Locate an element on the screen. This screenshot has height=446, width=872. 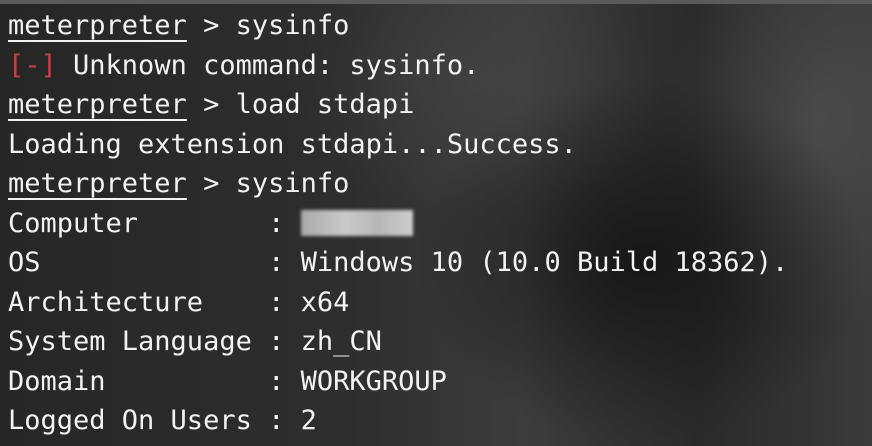
sysinfo-label: Domain is located at coordinates (138, 381).